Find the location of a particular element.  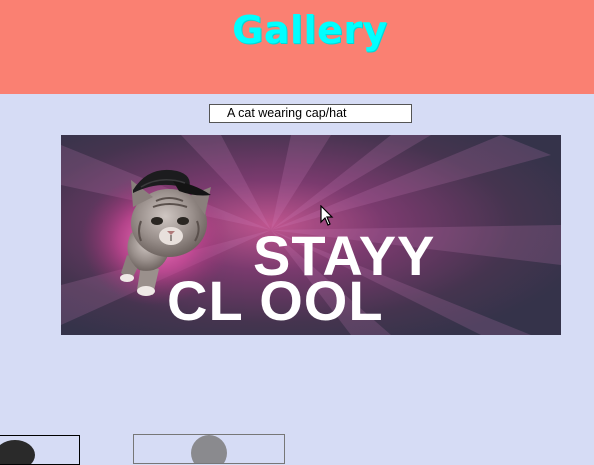

banner-line2: CL OOL is located at coordinates (275, 300).